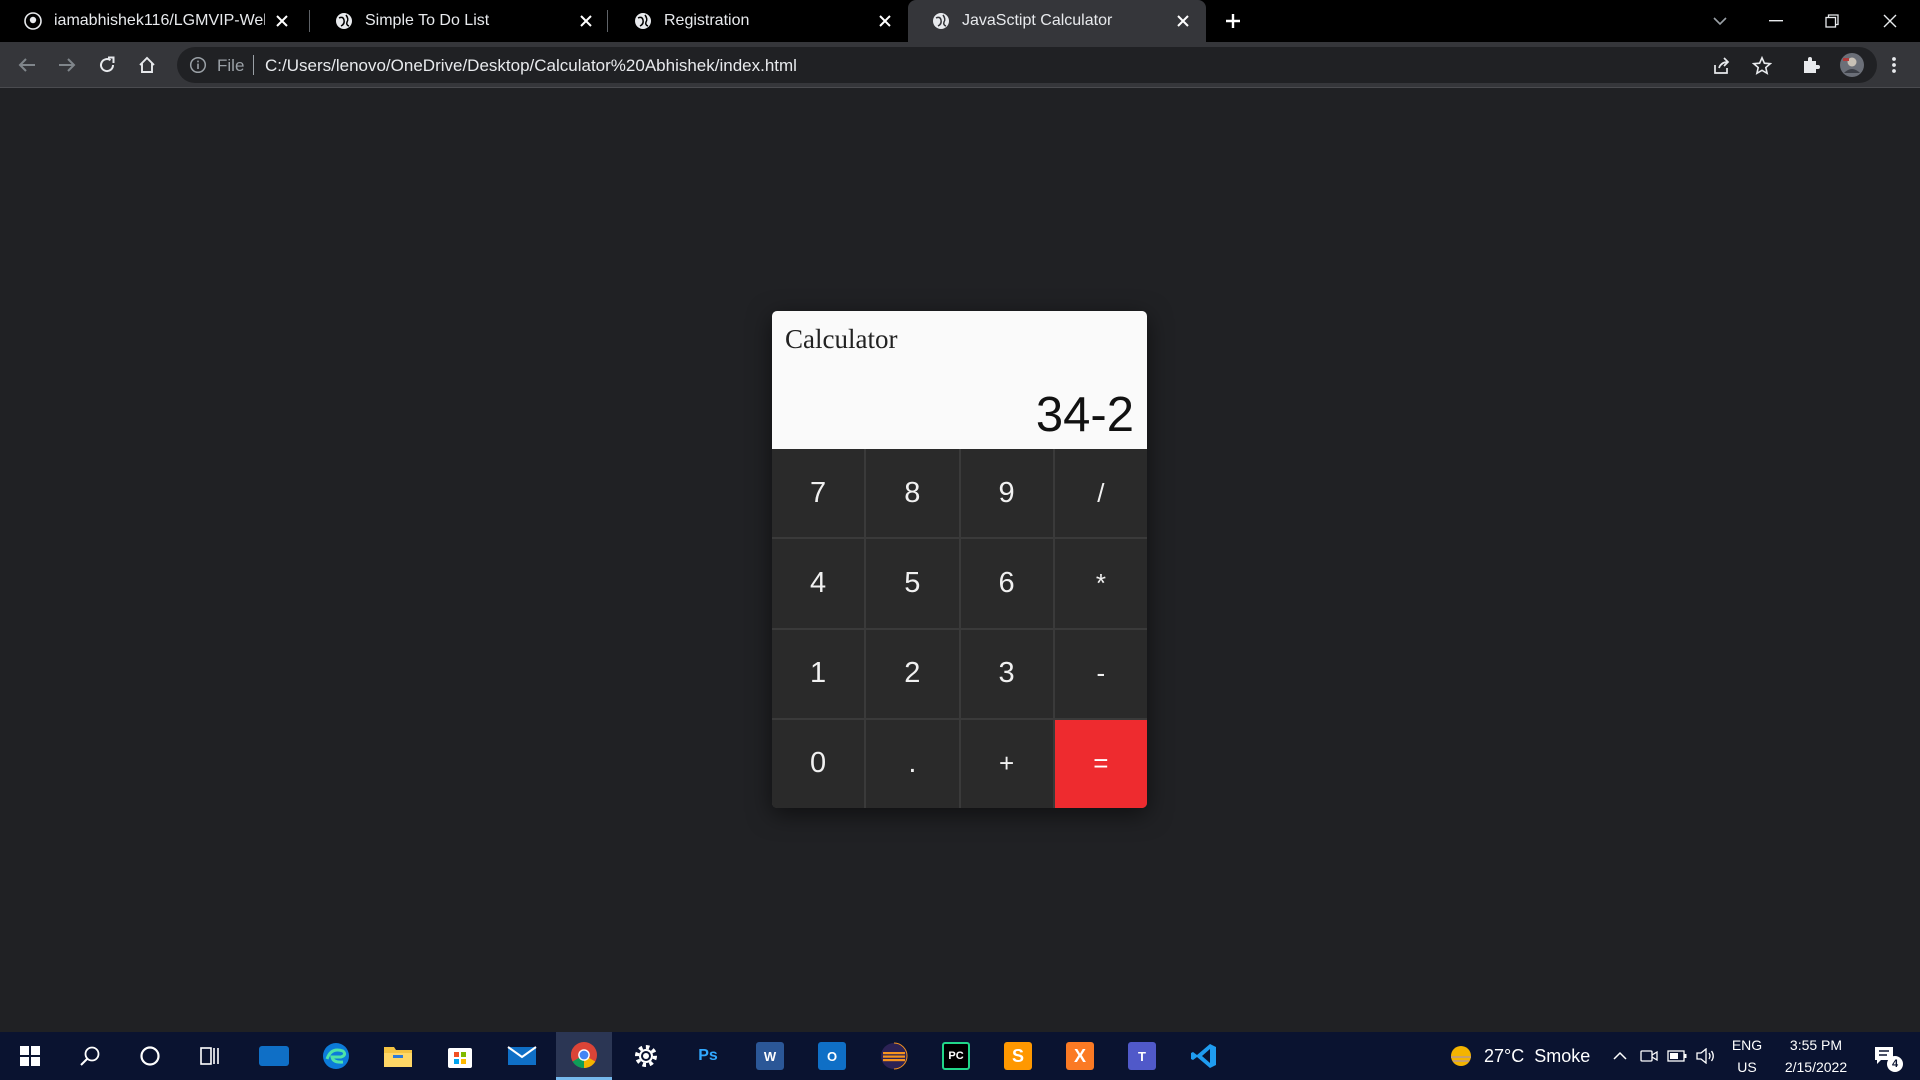 The width and height of the screenshot is (1920, 1080). What do you see at coordinates (231, 65) in the screenshot?
I see `url-scheme-label: File` at bounding box center [231, 65].